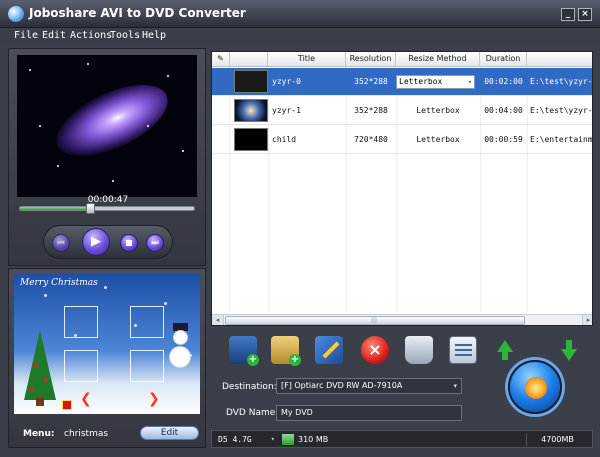 This screenshot has height=457, width=600. Describe the element at coordinates (585, 14) in the screenshot. I see `close-button: ×` at that location.